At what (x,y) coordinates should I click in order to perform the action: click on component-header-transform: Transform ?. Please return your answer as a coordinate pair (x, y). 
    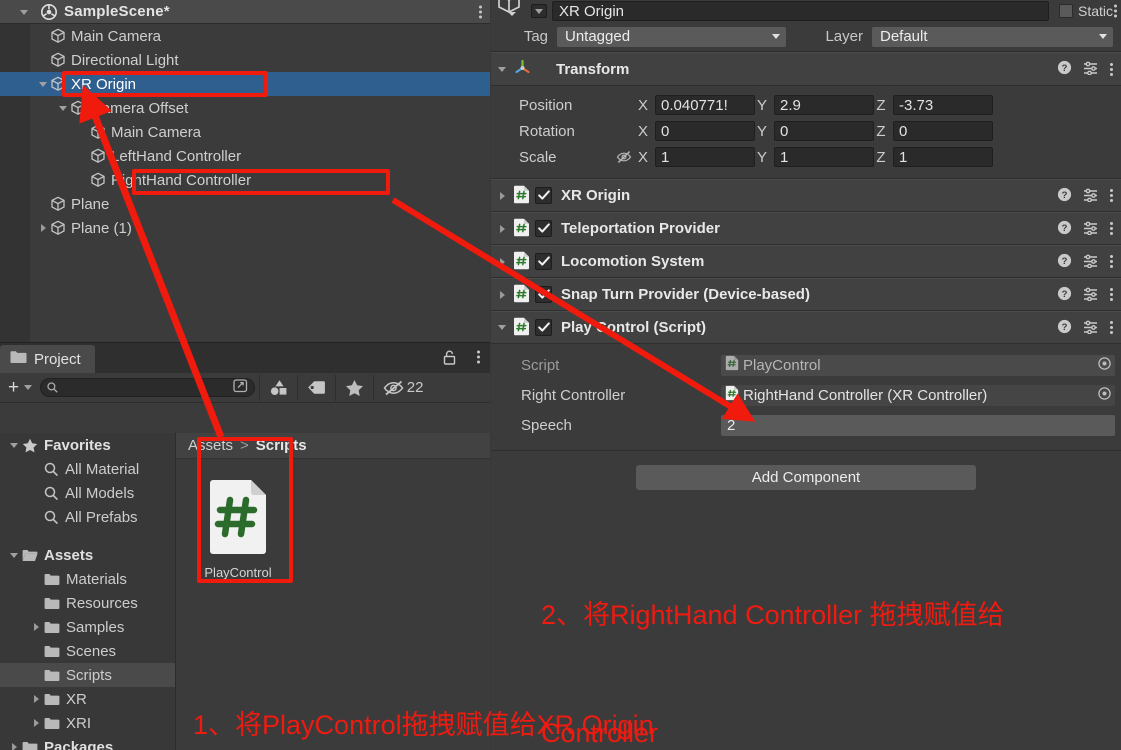
    Looking at the image, I should click on (806, 69).